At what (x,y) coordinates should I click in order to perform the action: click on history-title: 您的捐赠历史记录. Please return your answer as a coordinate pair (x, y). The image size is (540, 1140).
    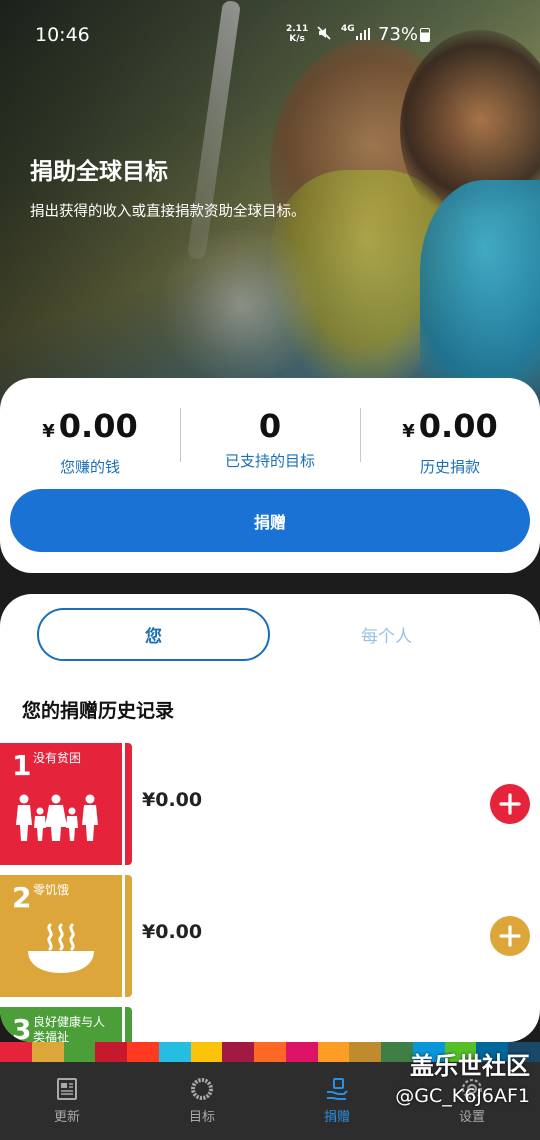
    Looking at the image, I should click on (98, 711).